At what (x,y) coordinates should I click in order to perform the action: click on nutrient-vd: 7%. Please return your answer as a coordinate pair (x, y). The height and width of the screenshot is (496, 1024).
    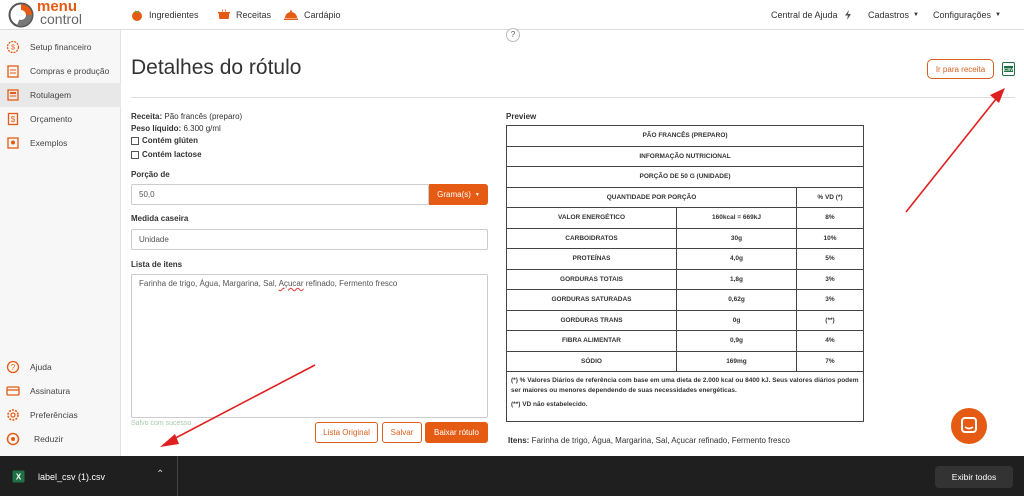
    Looking at the image, I should click on (830, 361).